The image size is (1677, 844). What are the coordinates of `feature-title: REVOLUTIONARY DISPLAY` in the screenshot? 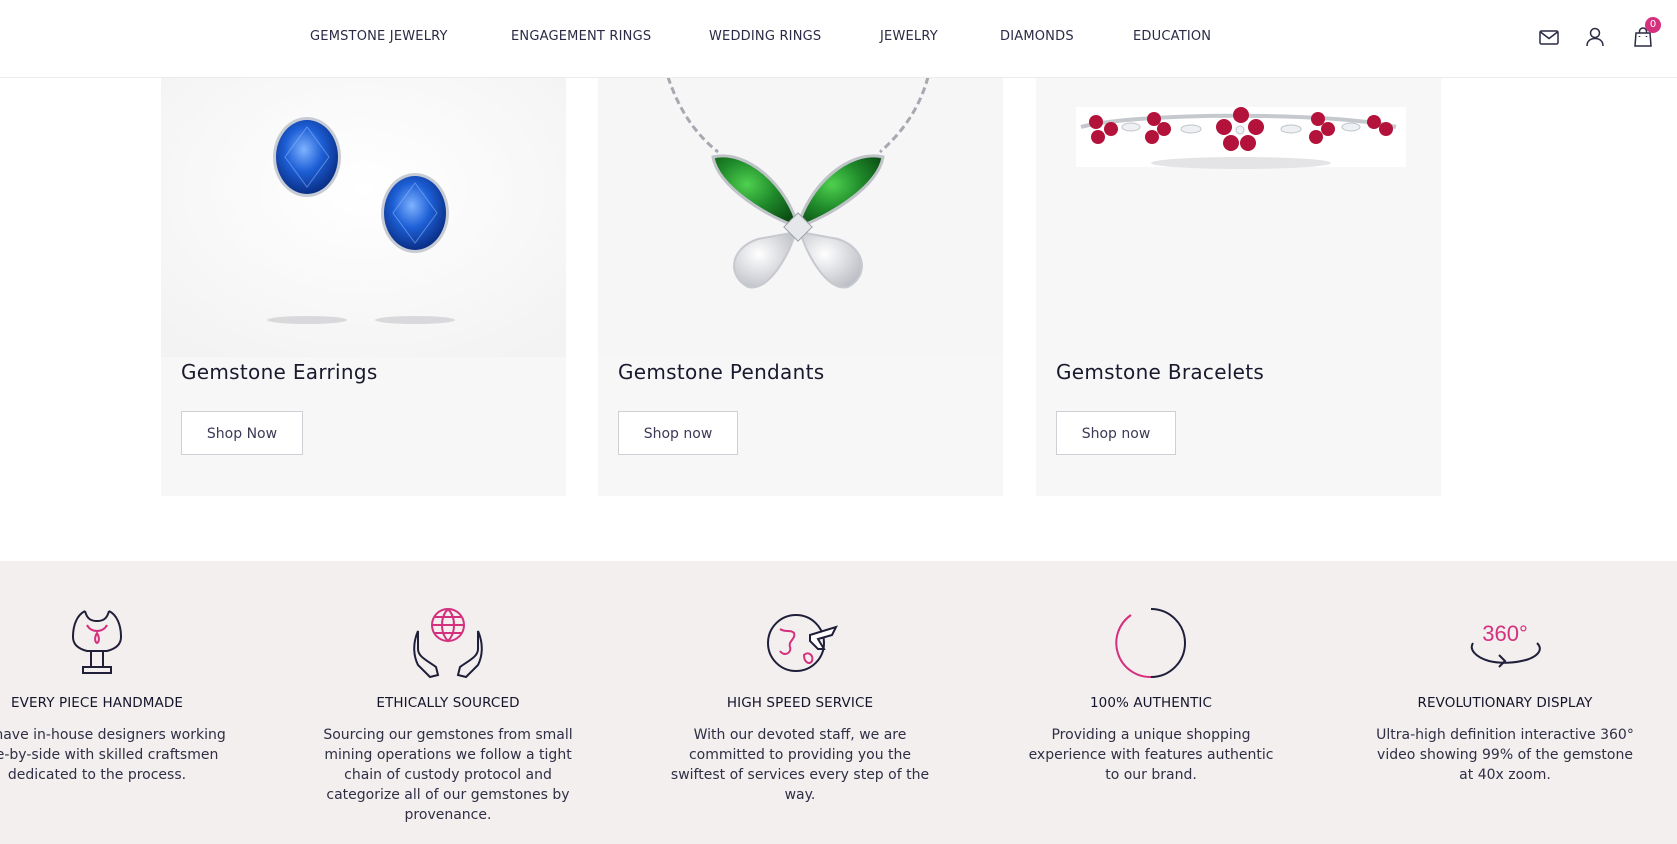 It's located at (1505, 703).